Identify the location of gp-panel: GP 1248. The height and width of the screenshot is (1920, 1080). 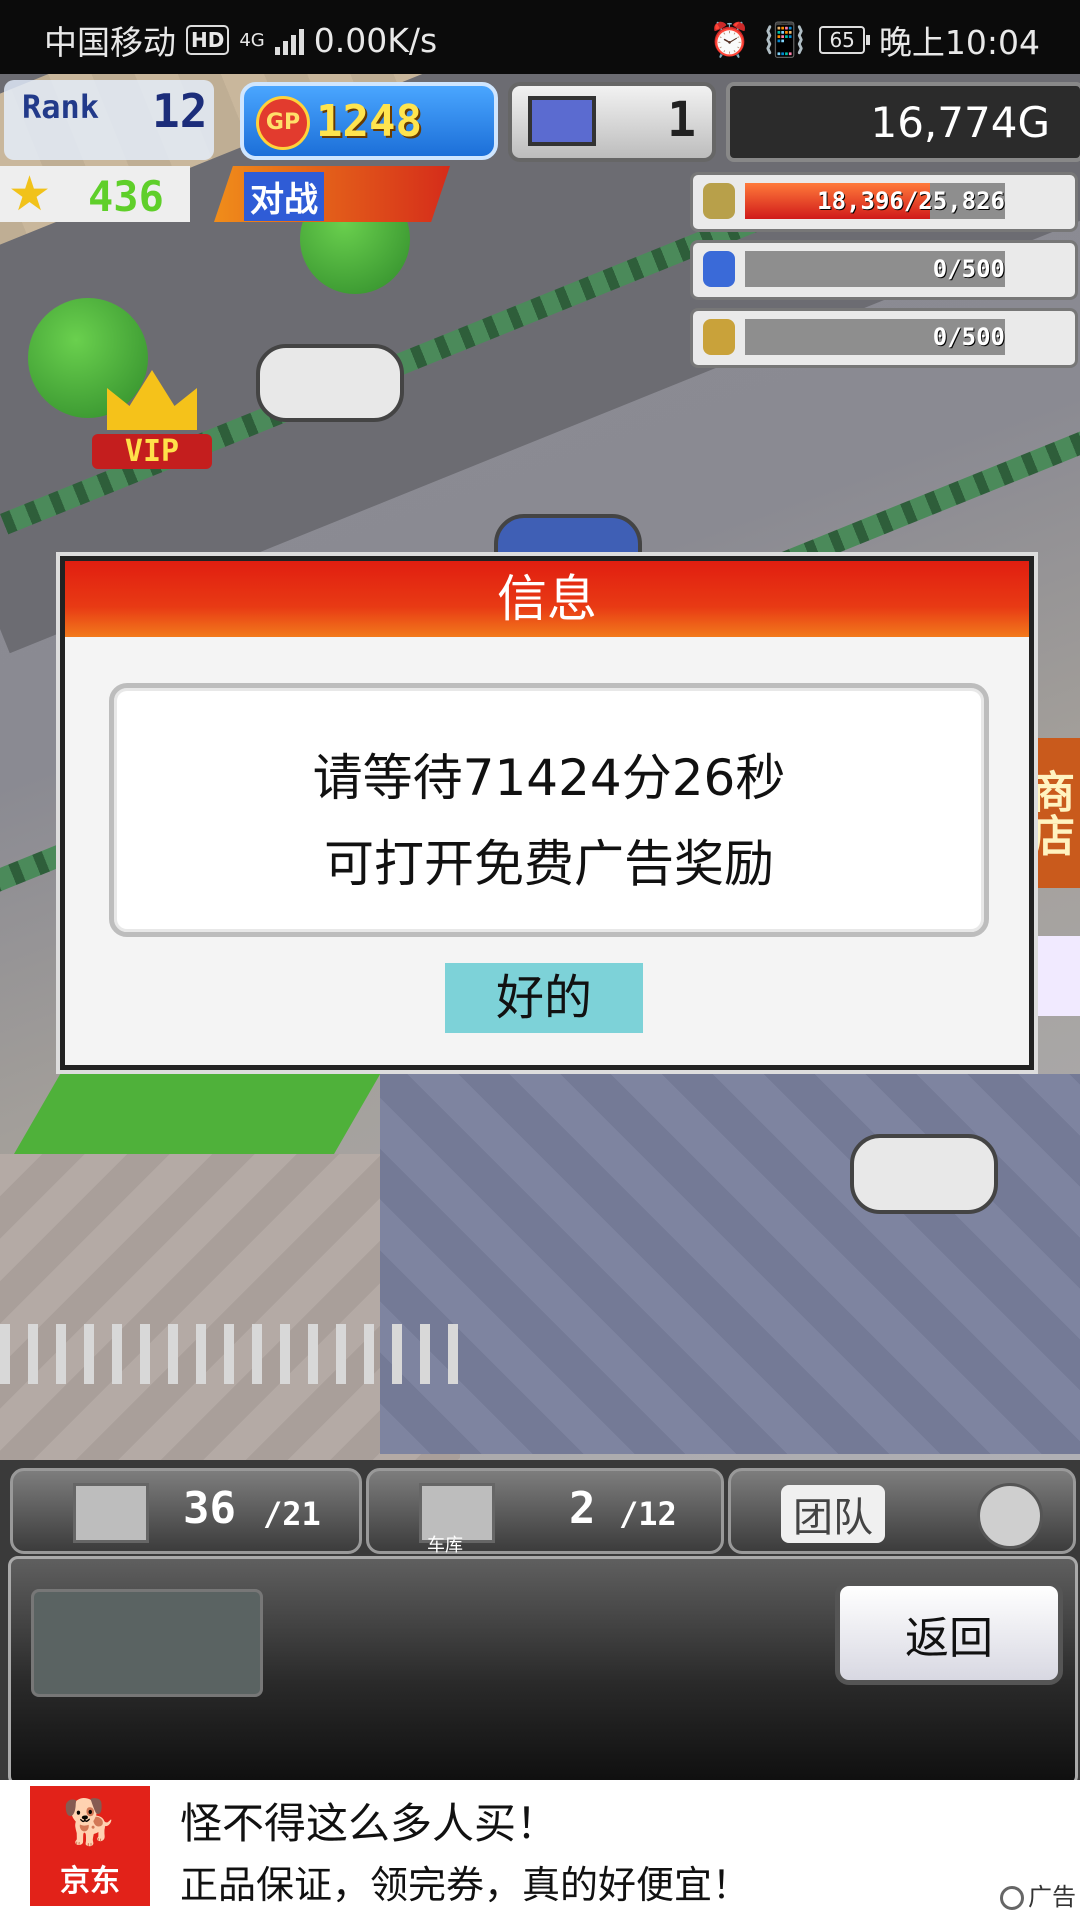
(369, 121).